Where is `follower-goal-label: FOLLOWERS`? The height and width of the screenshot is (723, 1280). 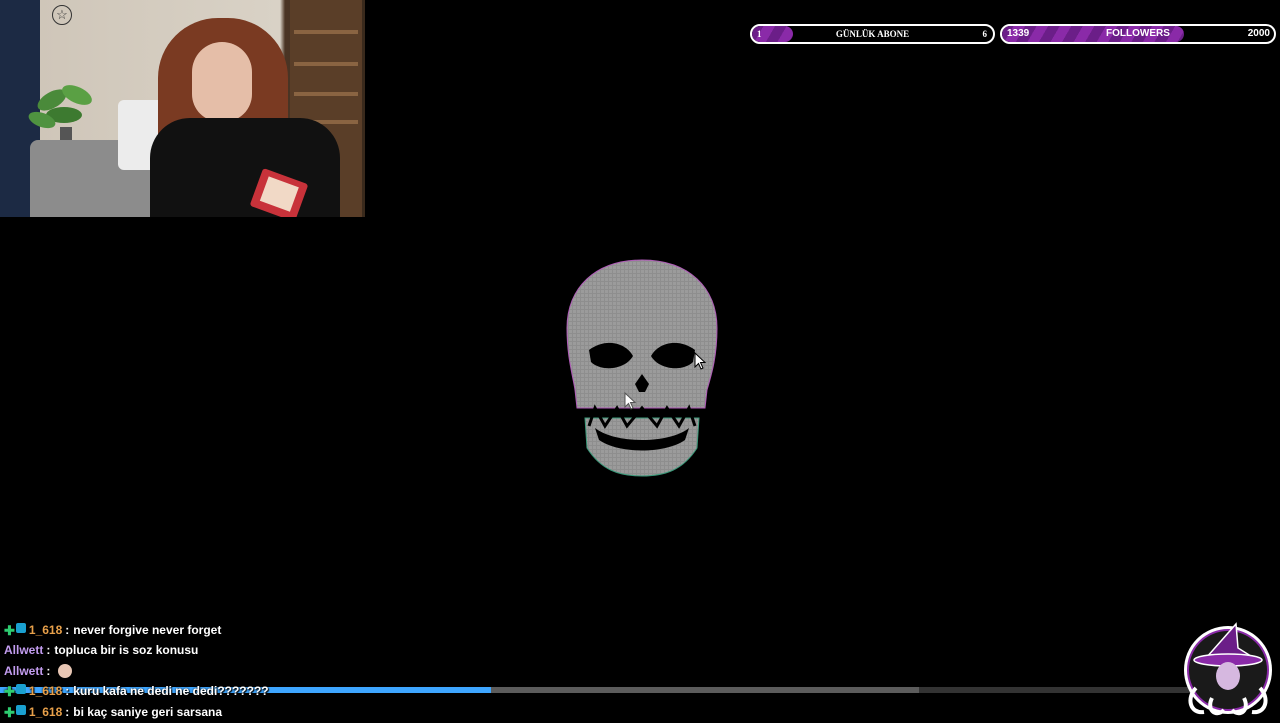 follower-goal-label: FOLLOWERS is located at coordinates (1138, 33).